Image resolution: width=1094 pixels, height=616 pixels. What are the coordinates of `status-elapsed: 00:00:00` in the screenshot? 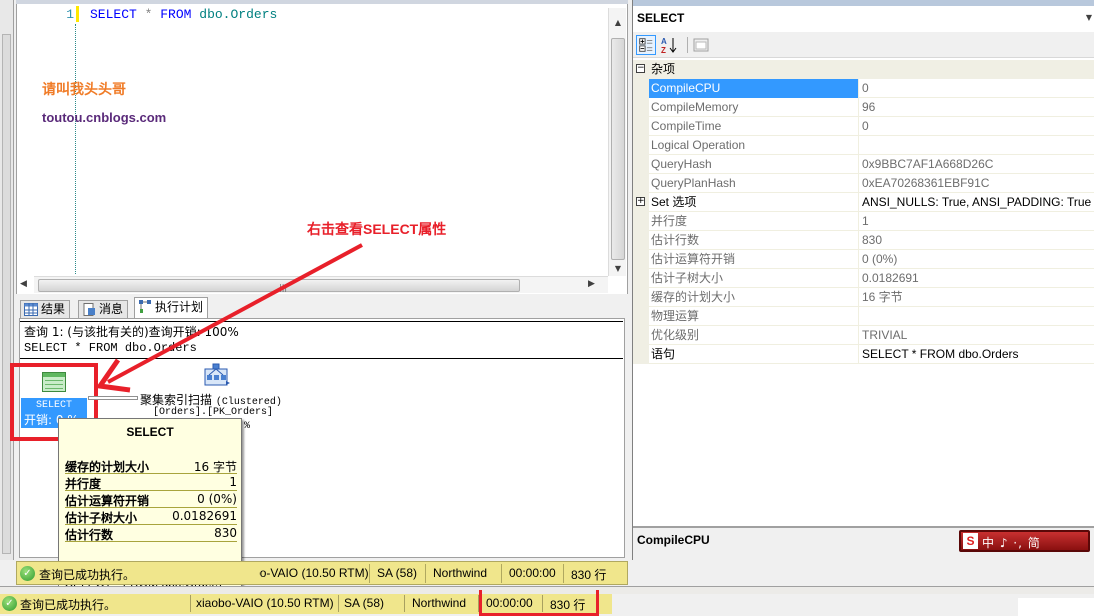 It's located at (532, 573).